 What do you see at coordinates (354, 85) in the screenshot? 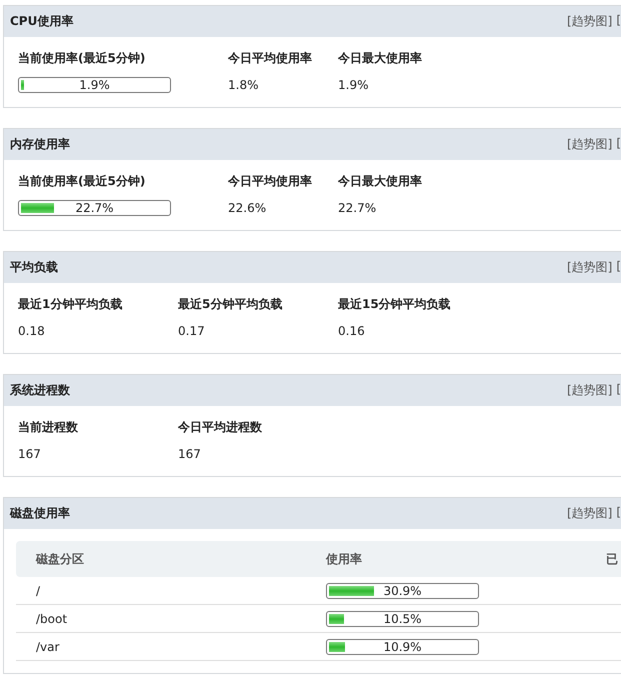
I see `stat-value: 1.9%` at bounding box center [354, 85].